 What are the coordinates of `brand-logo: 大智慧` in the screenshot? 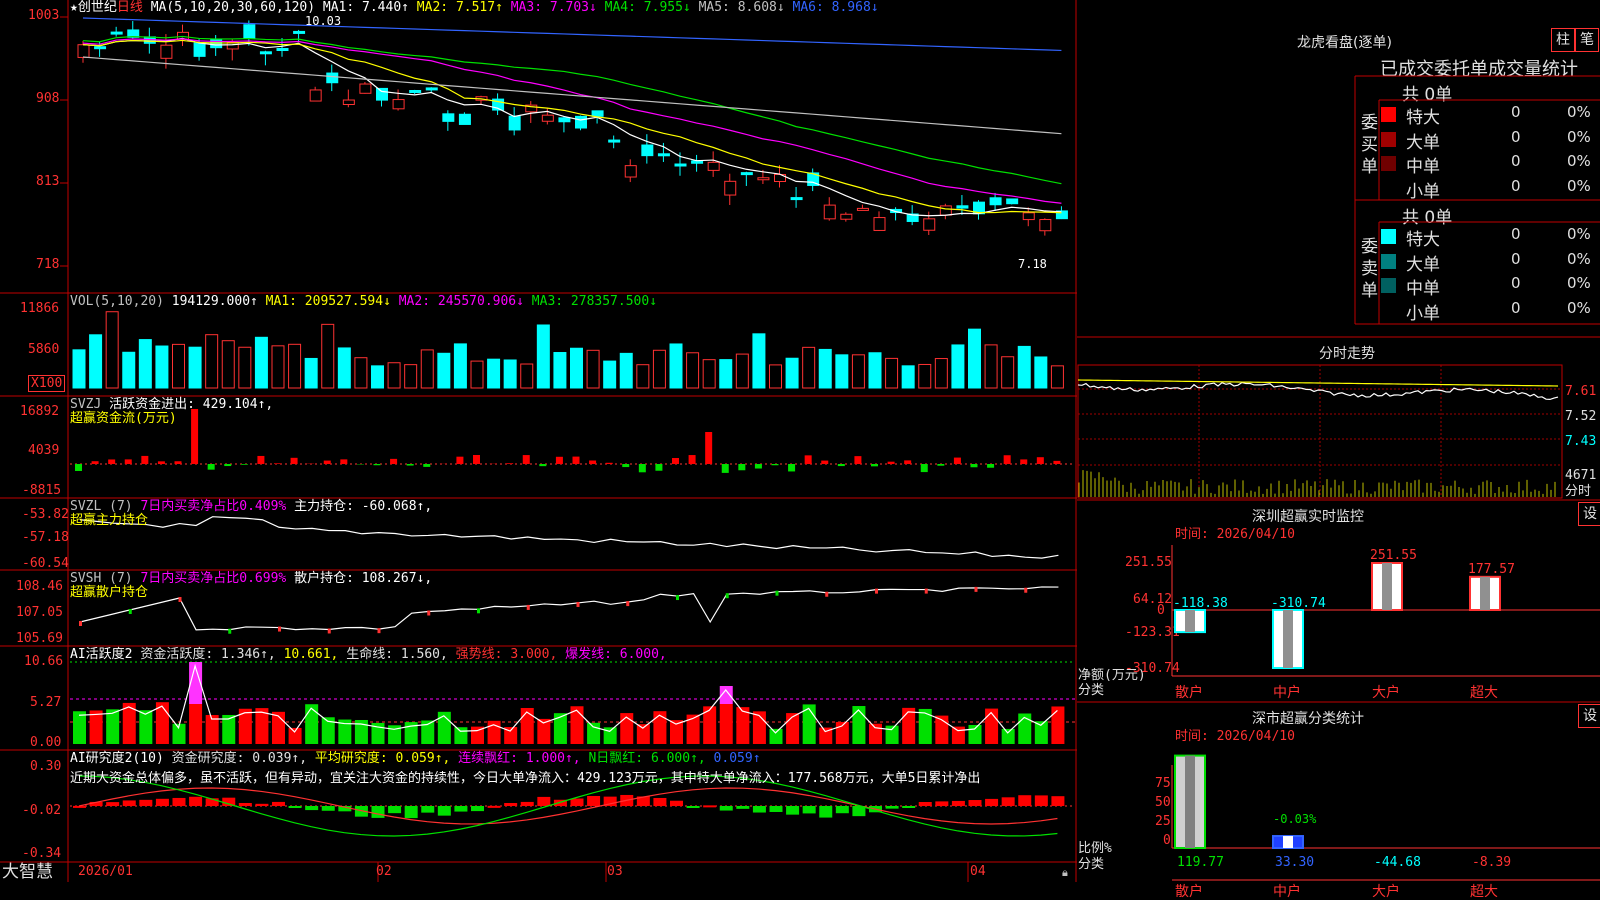 It's located at (27, 872).